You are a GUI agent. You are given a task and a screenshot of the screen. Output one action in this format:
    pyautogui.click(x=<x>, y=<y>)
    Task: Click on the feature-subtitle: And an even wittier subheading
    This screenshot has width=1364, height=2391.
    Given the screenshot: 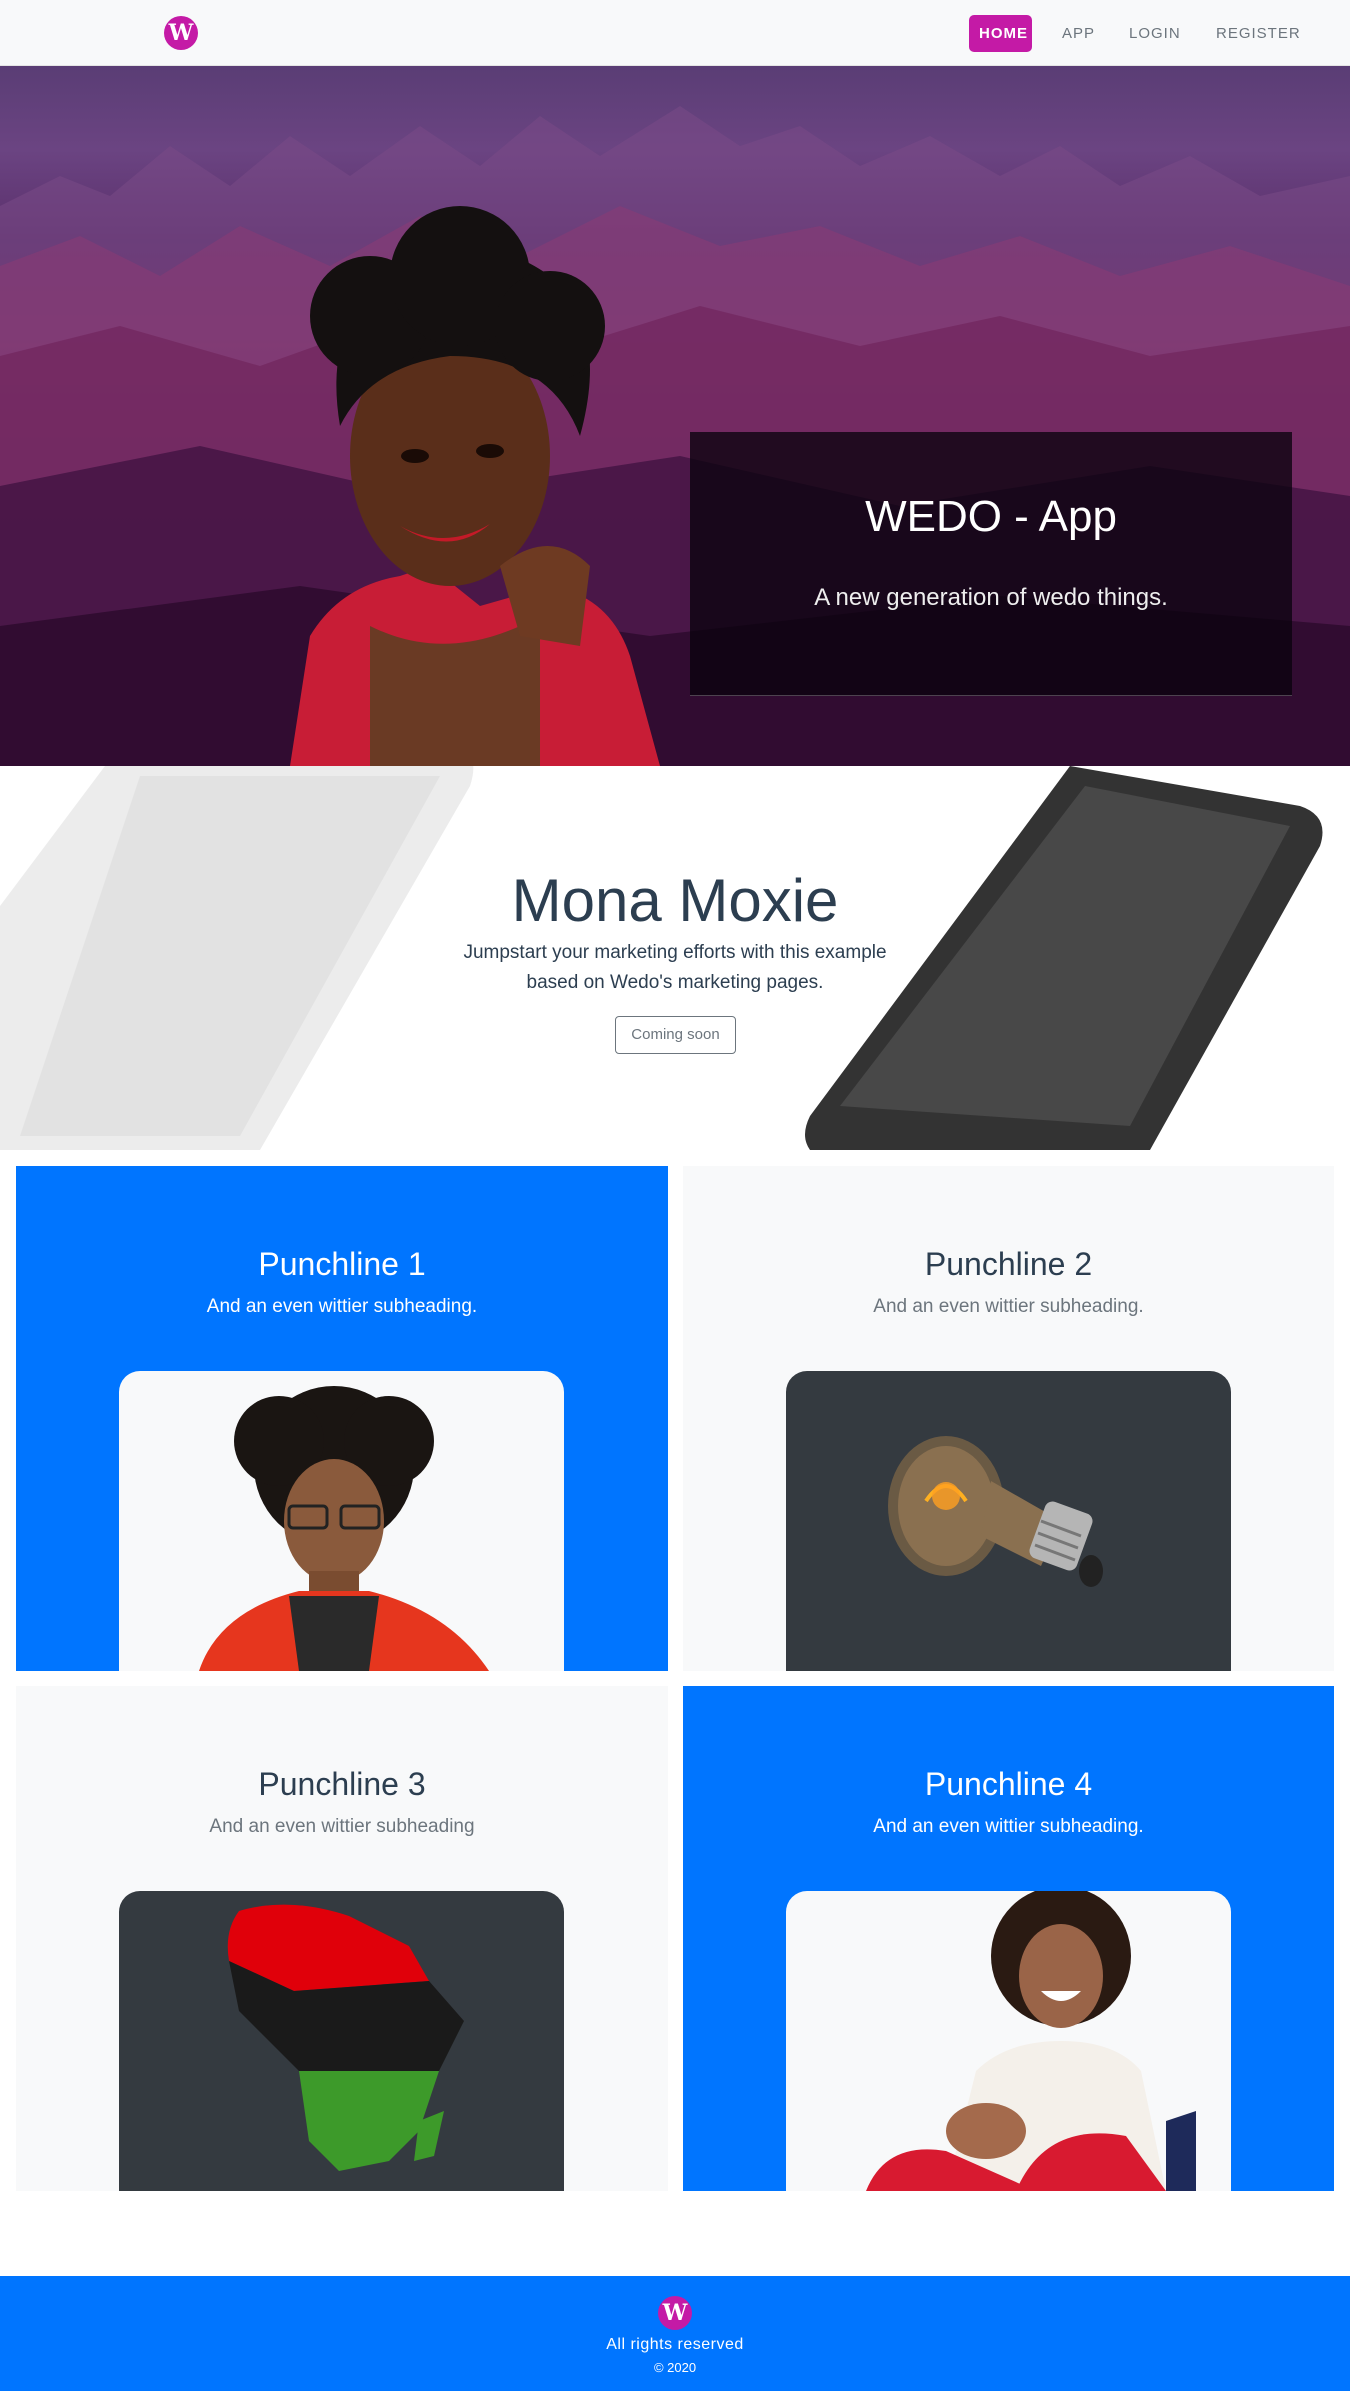 What is the action you would take?
    pyautogui.click(x=342, y=1826)
    